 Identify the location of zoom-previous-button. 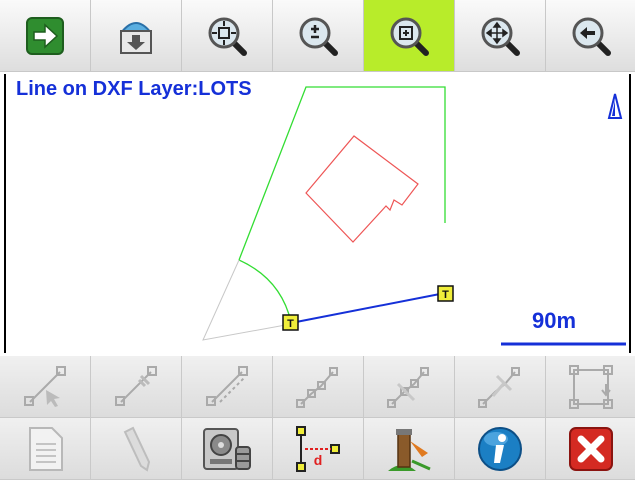
(590, 36).